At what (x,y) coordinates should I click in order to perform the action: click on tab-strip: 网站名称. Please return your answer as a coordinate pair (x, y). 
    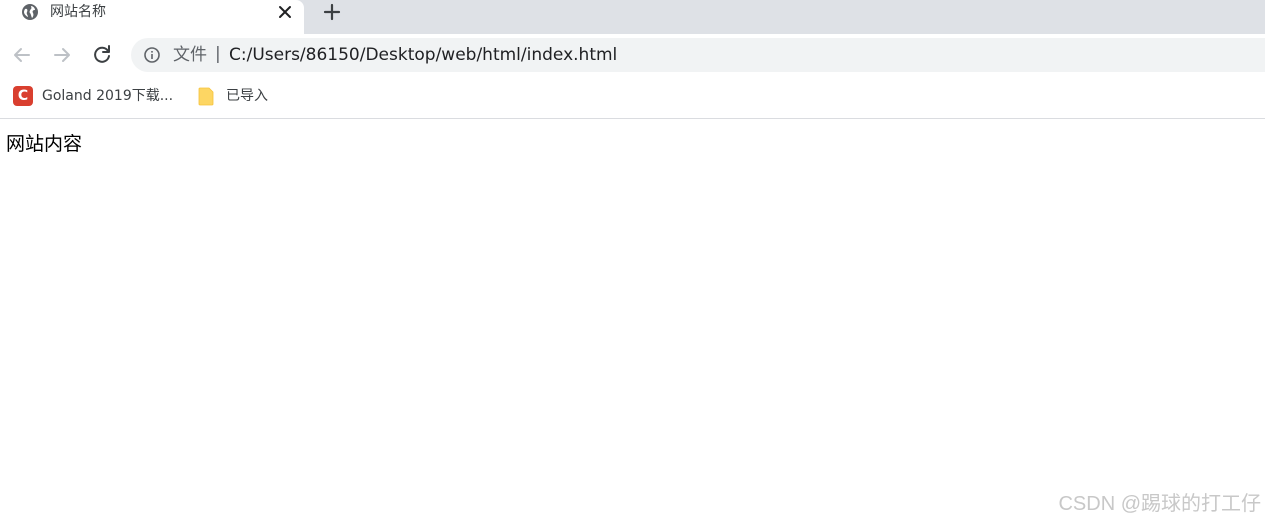
    Looking at the image, I should click on (632, 17).